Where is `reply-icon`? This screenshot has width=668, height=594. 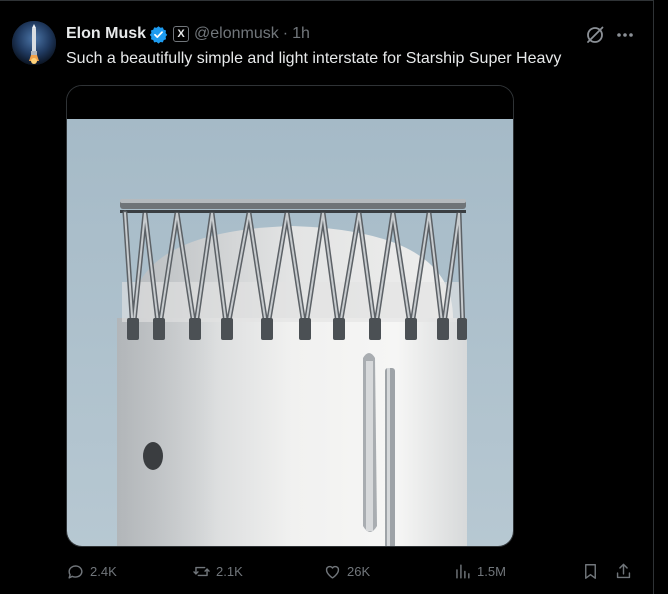
reply-icon is located at coordinates (75, 571).